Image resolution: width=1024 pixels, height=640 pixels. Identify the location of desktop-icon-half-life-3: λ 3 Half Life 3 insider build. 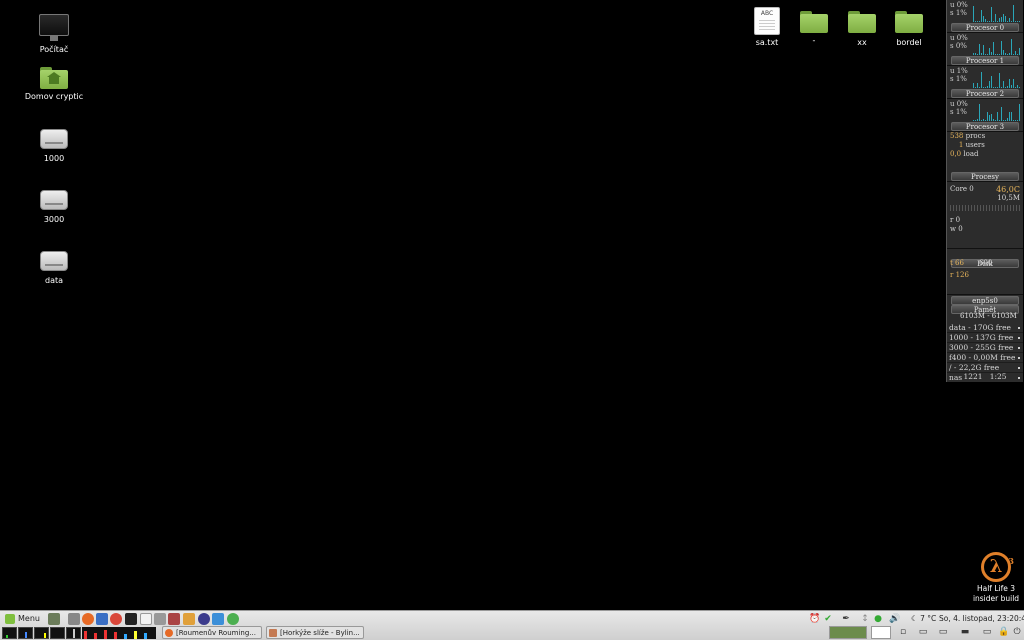
(996, 578).